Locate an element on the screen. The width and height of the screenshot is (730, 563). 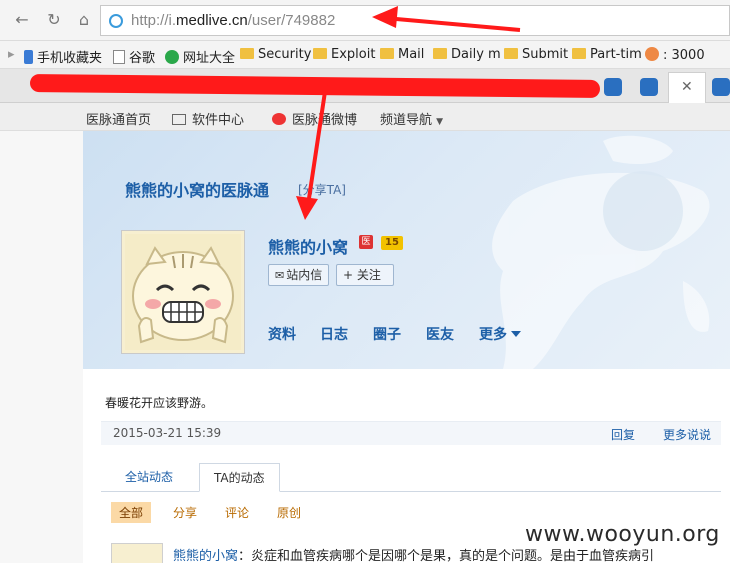
cartoon-avatar-image is located at coordinates (183, 292).